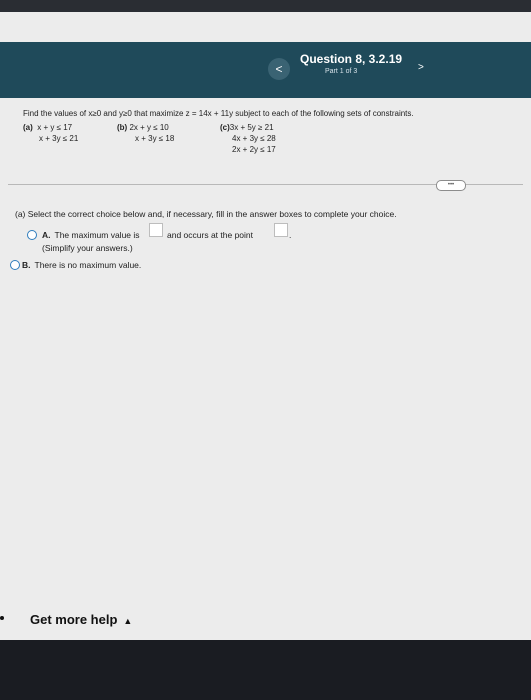 The width and height of the screenshot is (531, 700). I want to click on constraint-set-label: (b), so click(122, 127).